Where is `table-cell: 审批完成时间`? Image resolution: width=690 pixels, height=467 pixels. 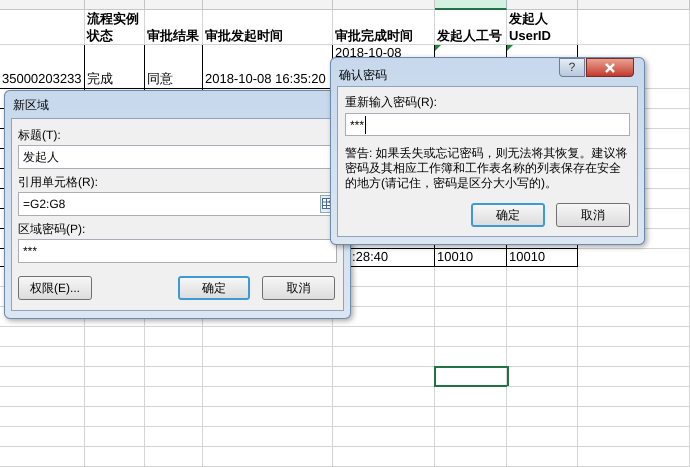 table-cell: 审批完成时间 is located at coordinates (384, 27).